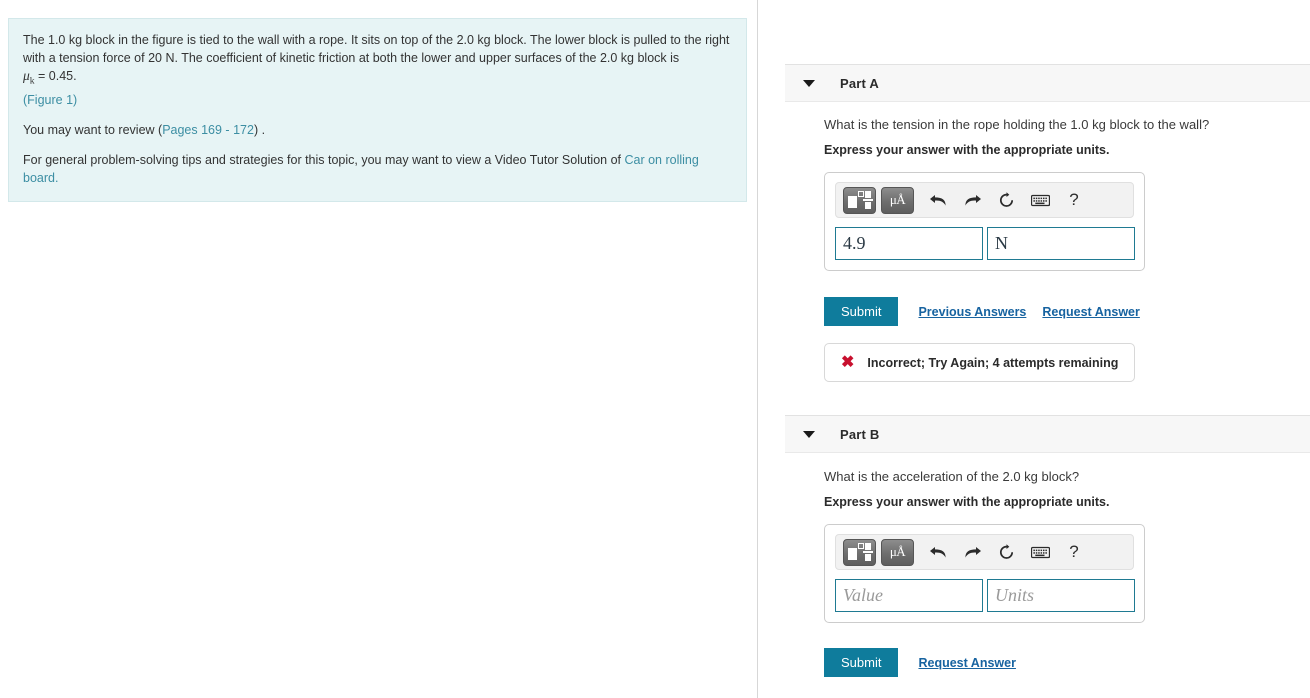  What do you see at coordinates (208, 130) in the screenshot?
I see `pages-range-link: Pages 169 - 172` at bounding box center [208, 130].